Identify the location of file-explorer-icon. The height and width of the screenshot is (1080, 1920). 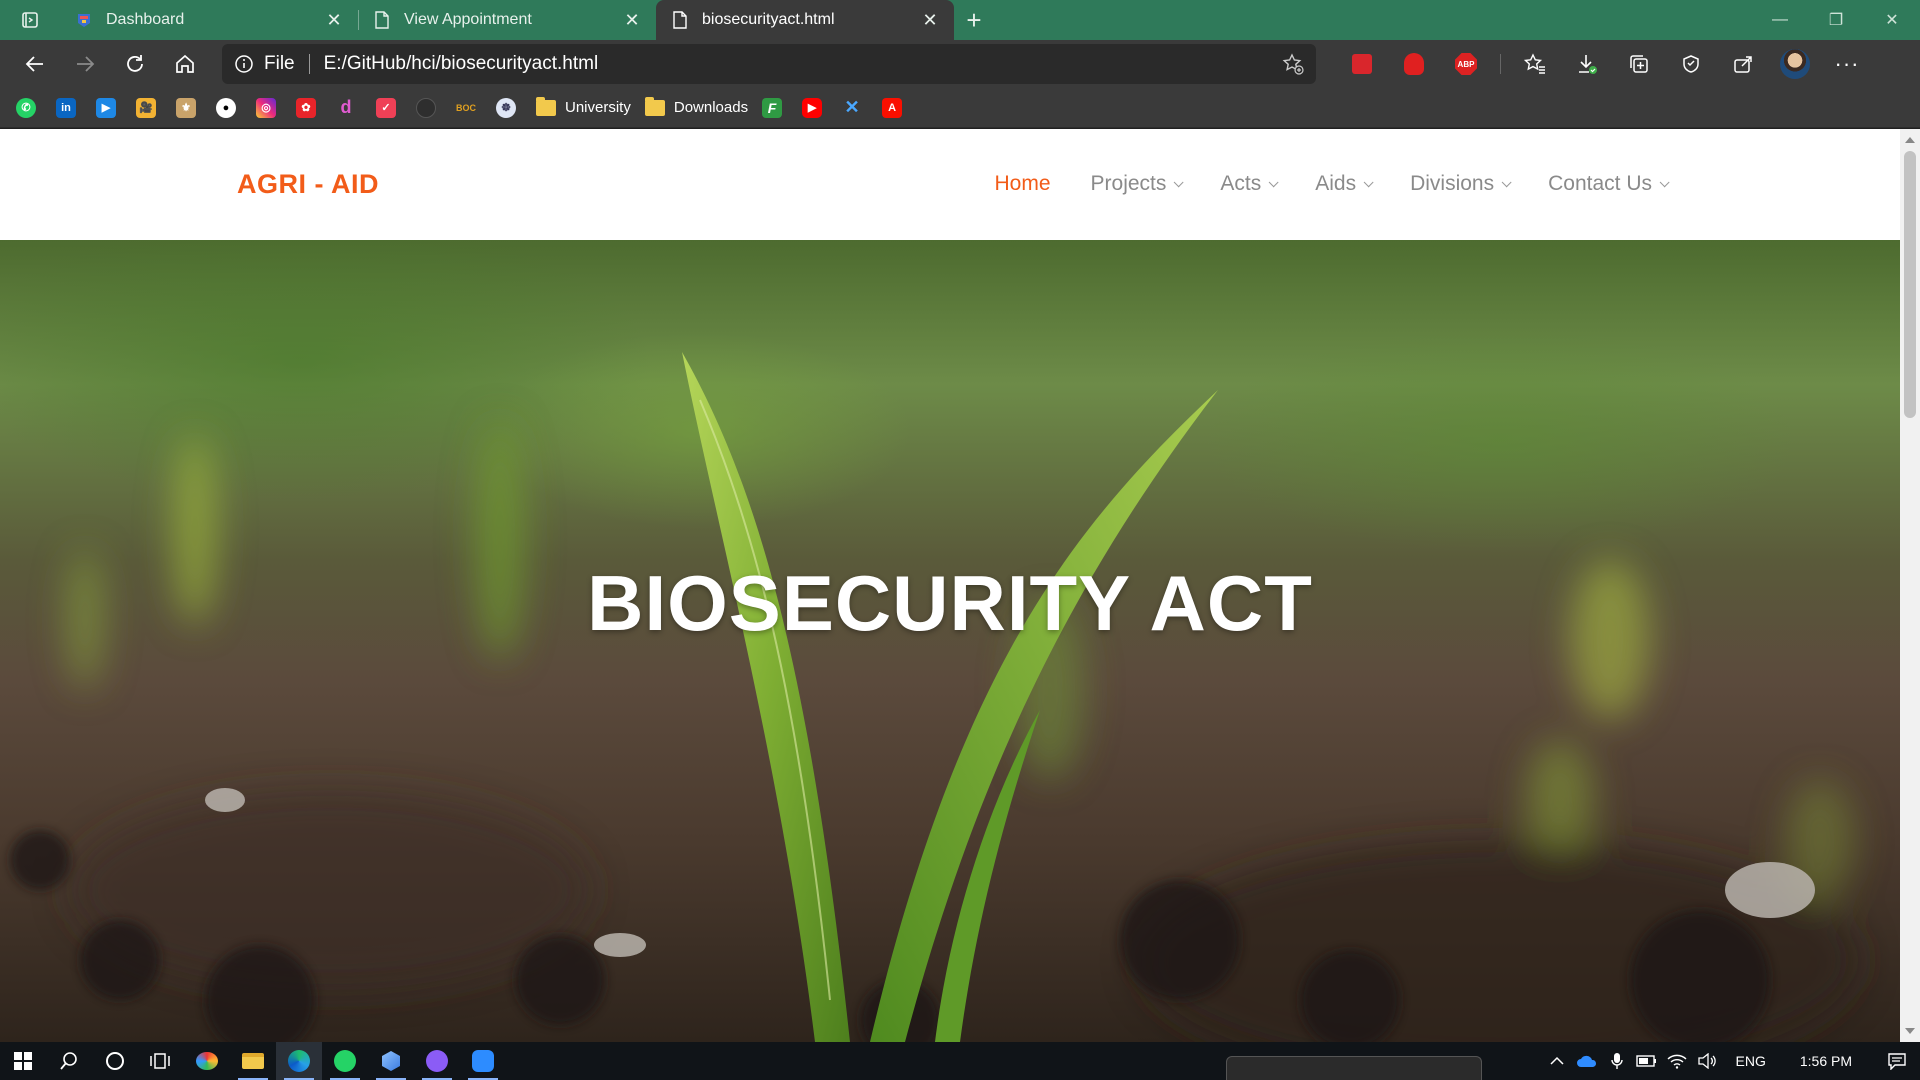
(253, 1061).